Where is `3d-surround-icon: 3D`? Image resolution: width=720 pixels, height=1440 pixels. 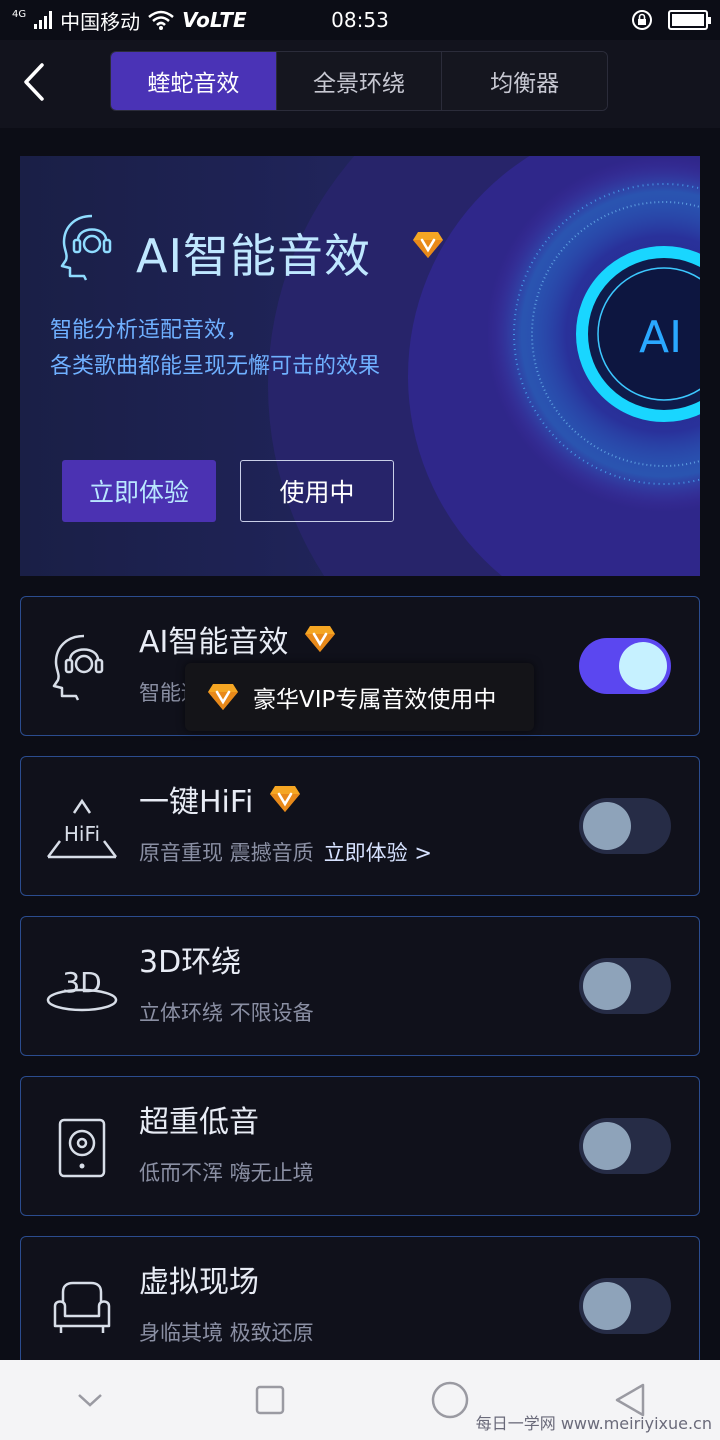
3d-surround-icon: 3D is located at coordinates (82, 989).